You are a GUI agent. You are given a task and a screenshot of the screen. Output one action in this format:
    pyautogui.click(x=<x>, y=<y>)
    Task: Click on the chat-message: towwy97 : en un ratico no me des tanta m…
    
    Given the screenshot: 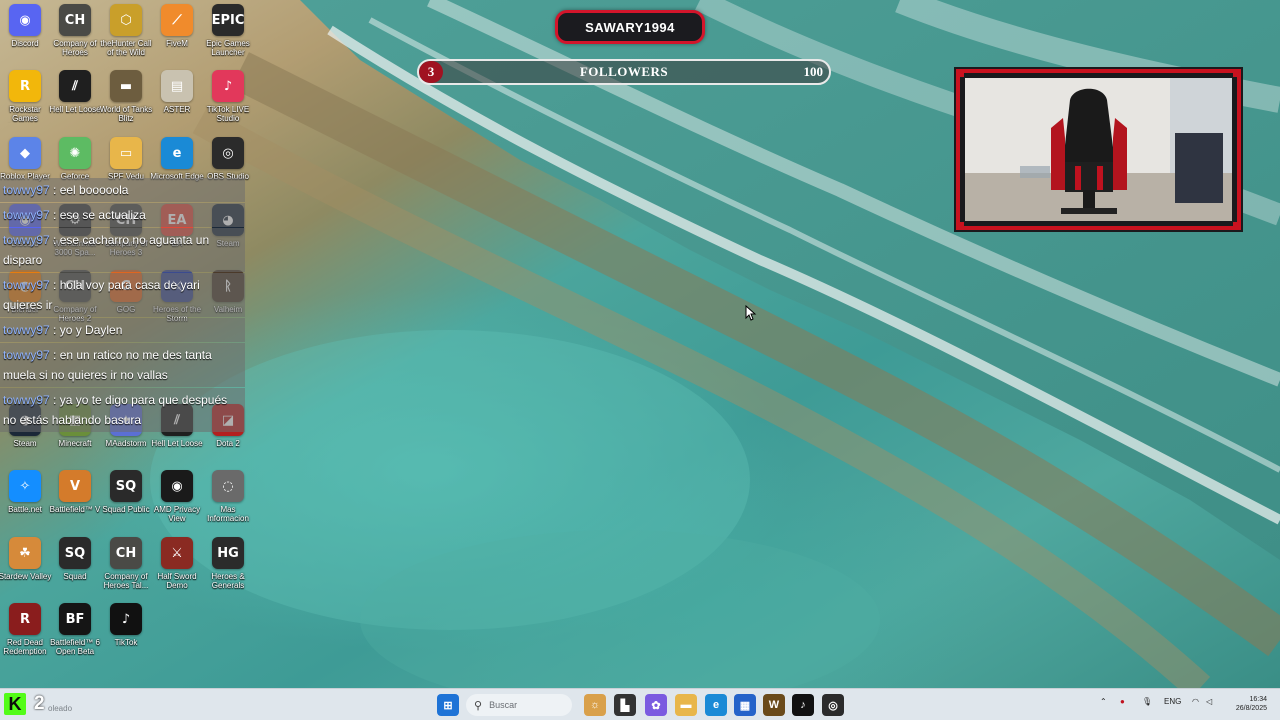 What is the action you would take?
    pyautogui.click(x=122, y=365)
    